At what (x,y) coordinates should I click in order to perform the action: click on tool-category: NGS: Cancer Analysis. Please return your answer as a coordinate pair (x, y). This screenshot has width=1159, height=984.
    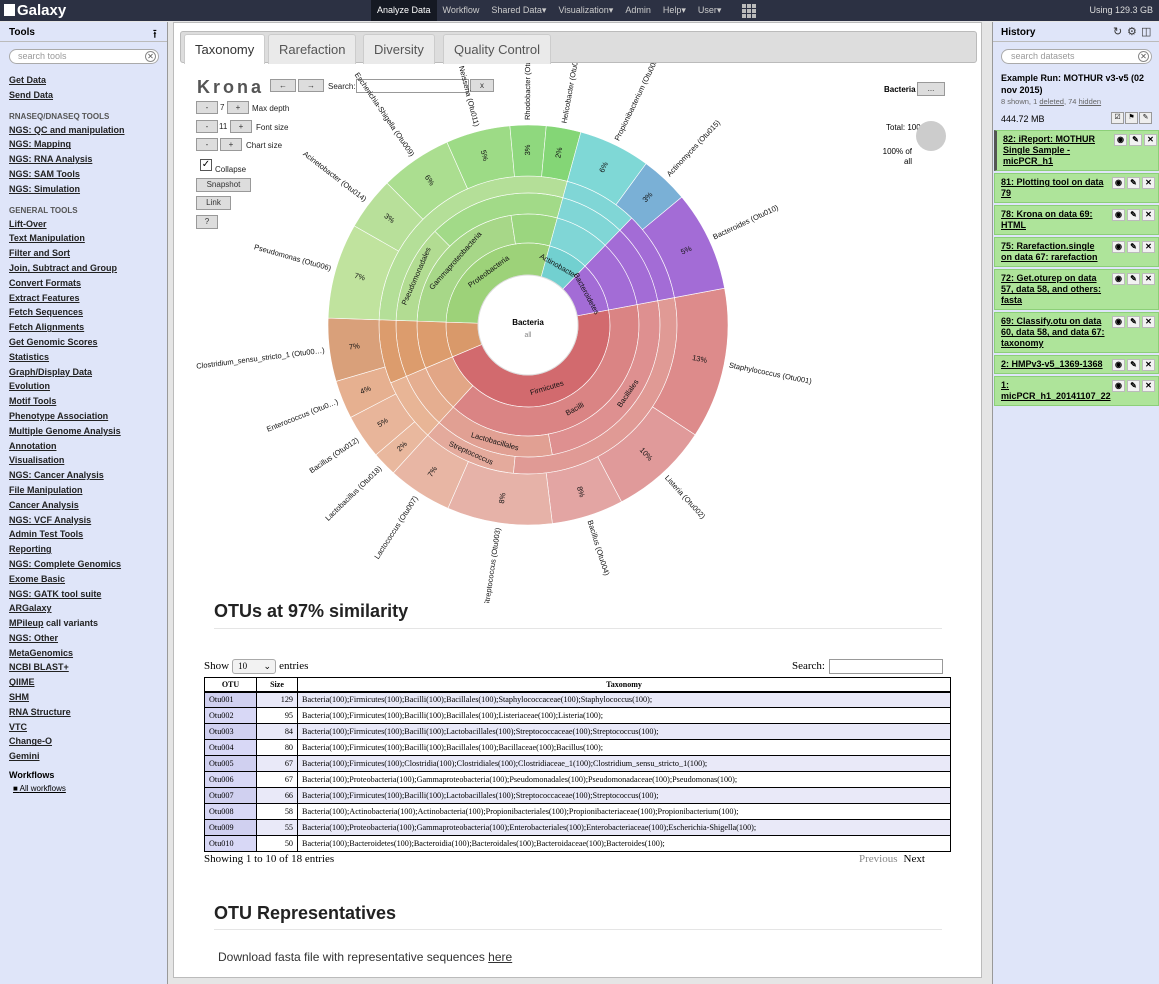
    Looking at the image, I should click on (87, 475).